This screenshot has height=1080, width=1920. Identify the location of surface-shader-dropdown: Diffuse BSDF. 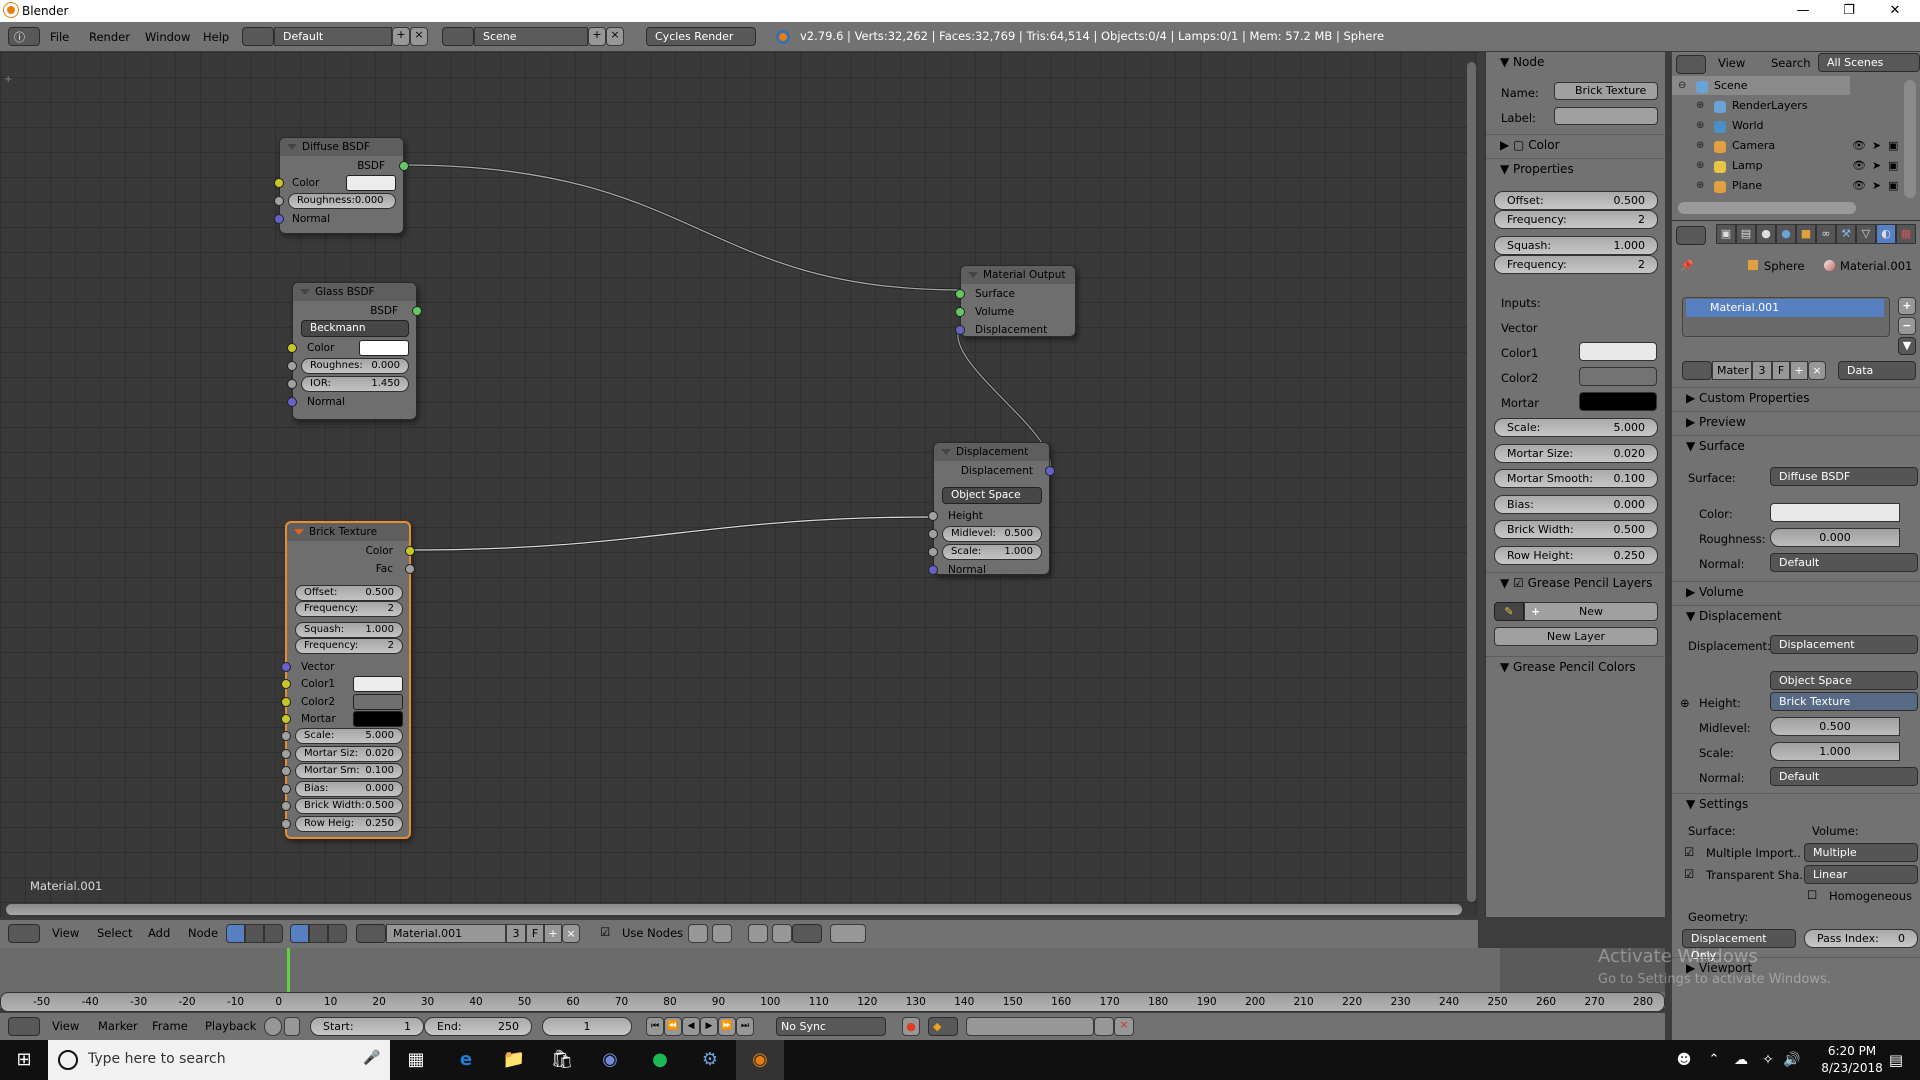
(1844, 476).